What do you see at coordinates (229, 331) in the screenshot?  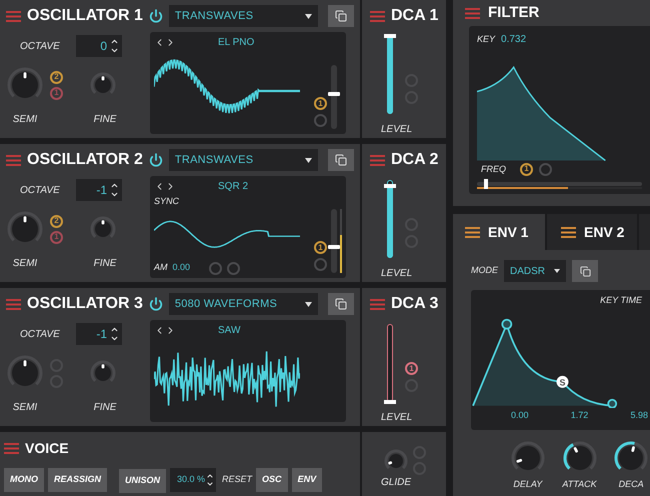 I see `wave-name: SAW` at bounding box center [229, 331].